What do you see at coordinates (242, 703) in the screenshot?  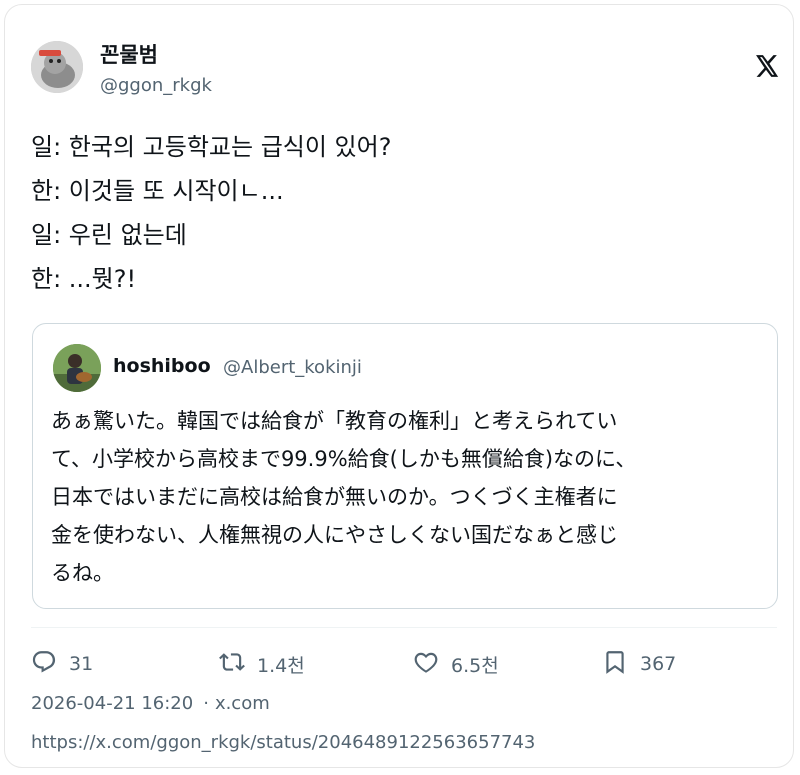 I see `source-label: x.com` at bounding box center [242, 703].